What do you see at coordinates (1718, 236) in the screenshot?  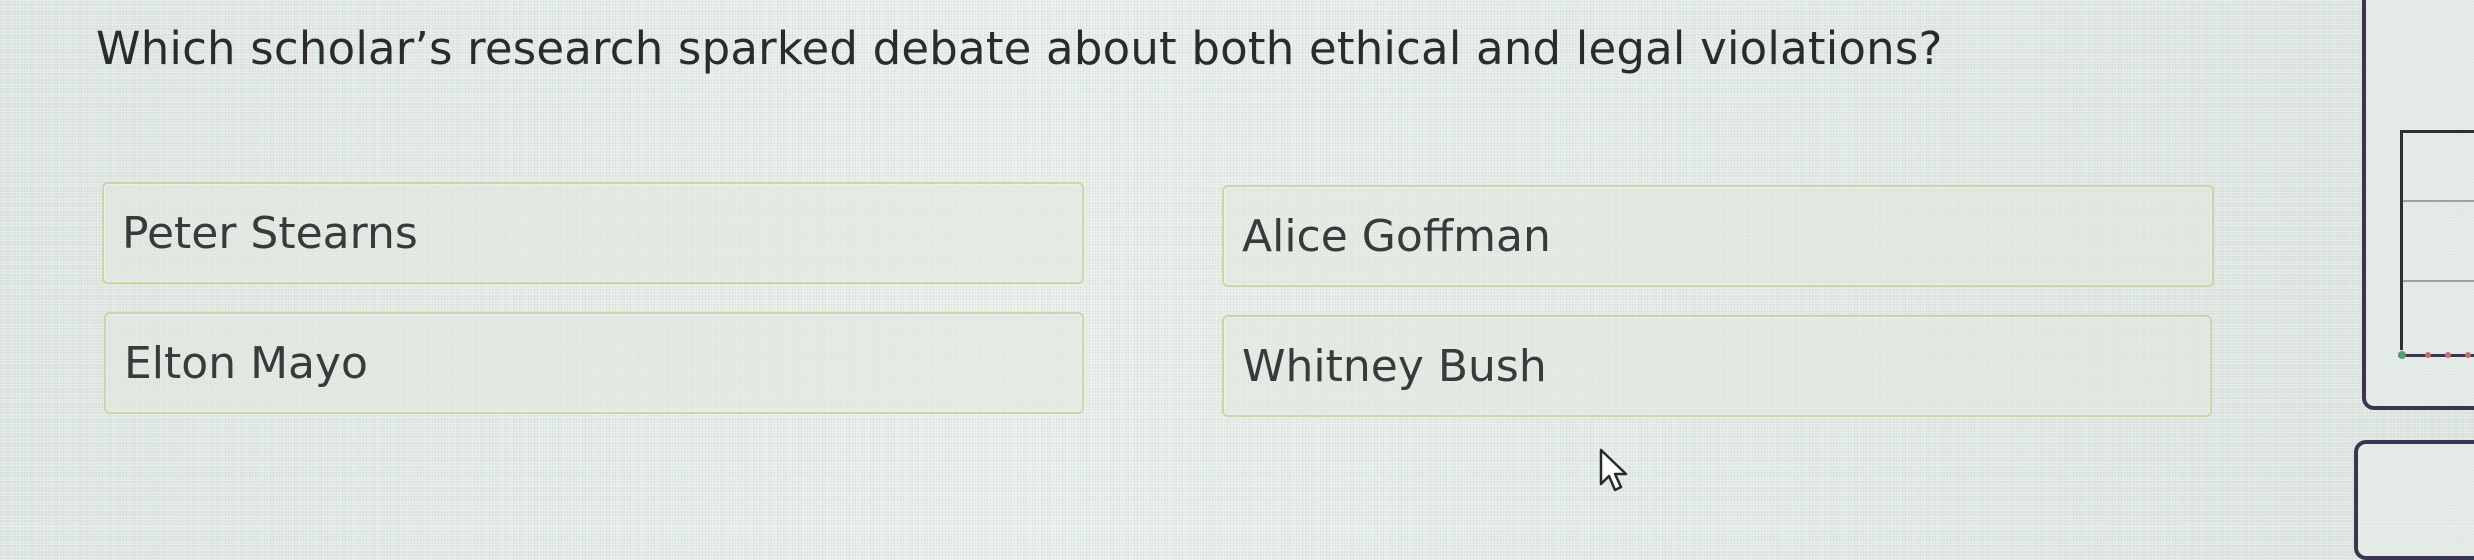 I see `answer-option-alice-goffman: Alice Goffman` at bounding box center [1718, 236].